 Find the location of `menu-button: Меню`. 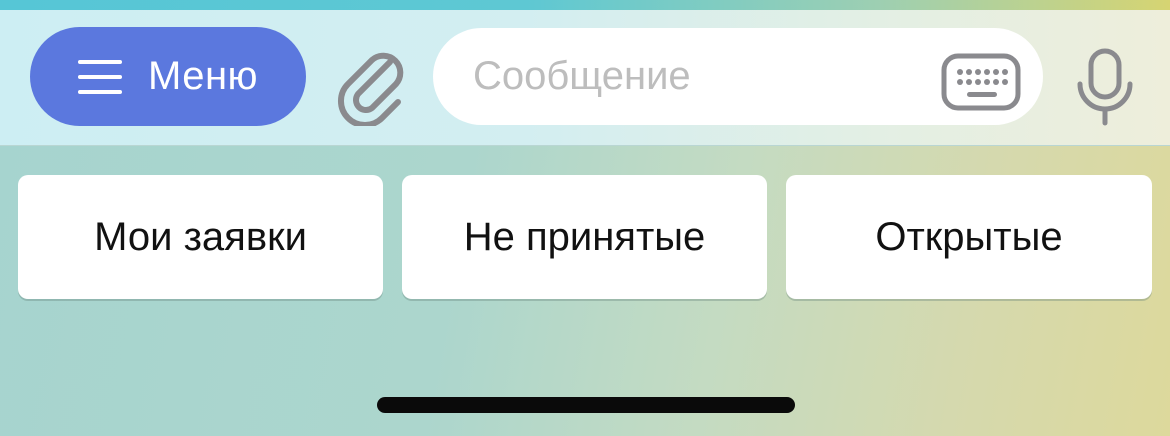

menu-button: Меню is located at coordinates (168, 76).